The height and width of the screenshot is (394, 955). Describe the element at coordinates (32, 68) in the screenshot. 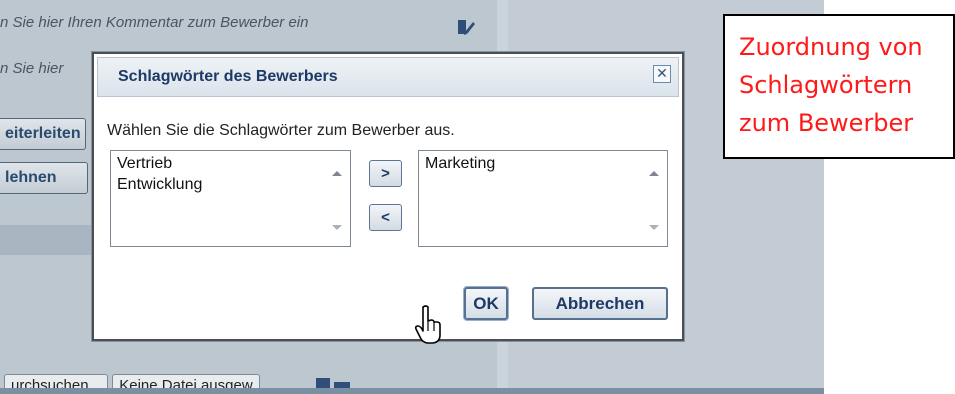

I see `comment-field-placeholder-2: n Sie hier` at that location.